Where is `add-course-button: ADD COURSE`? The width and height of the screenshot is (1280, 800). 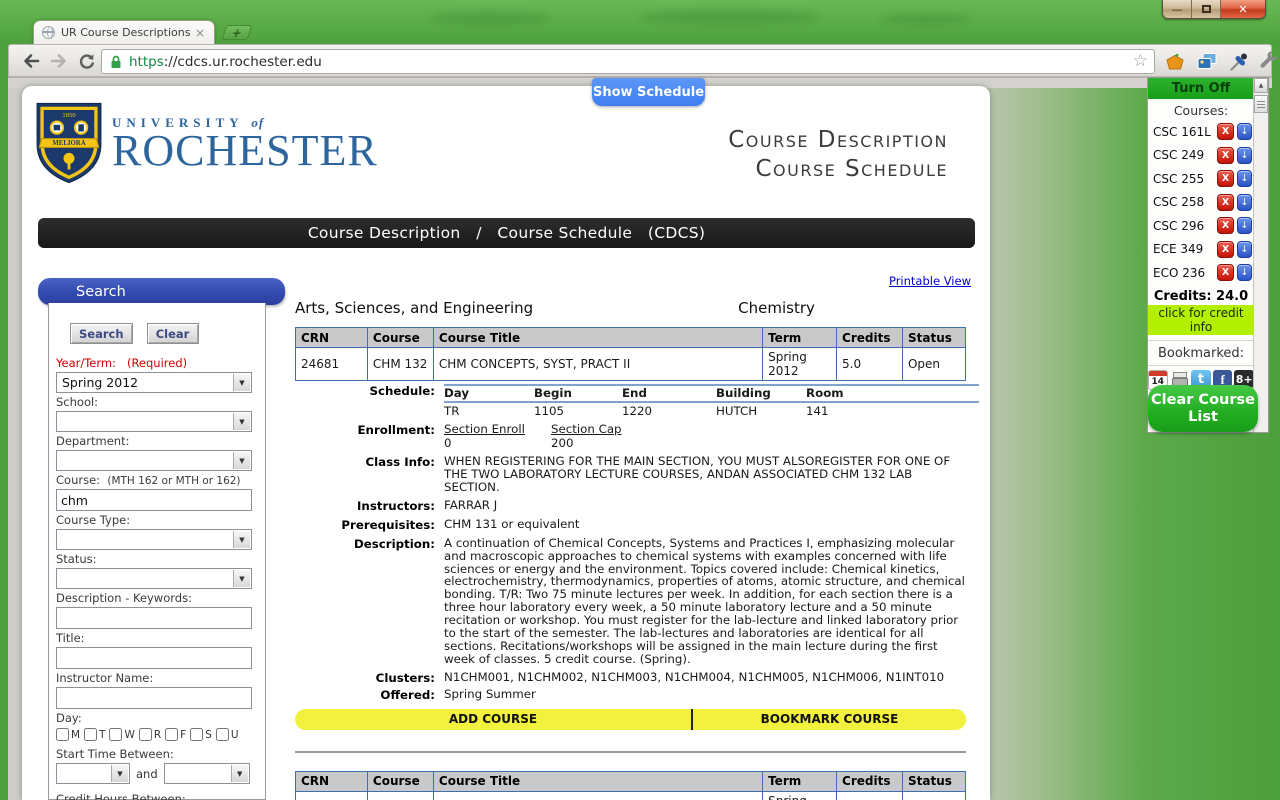 add-course-button: ADD COURSE is located at coordinates (494, 719).